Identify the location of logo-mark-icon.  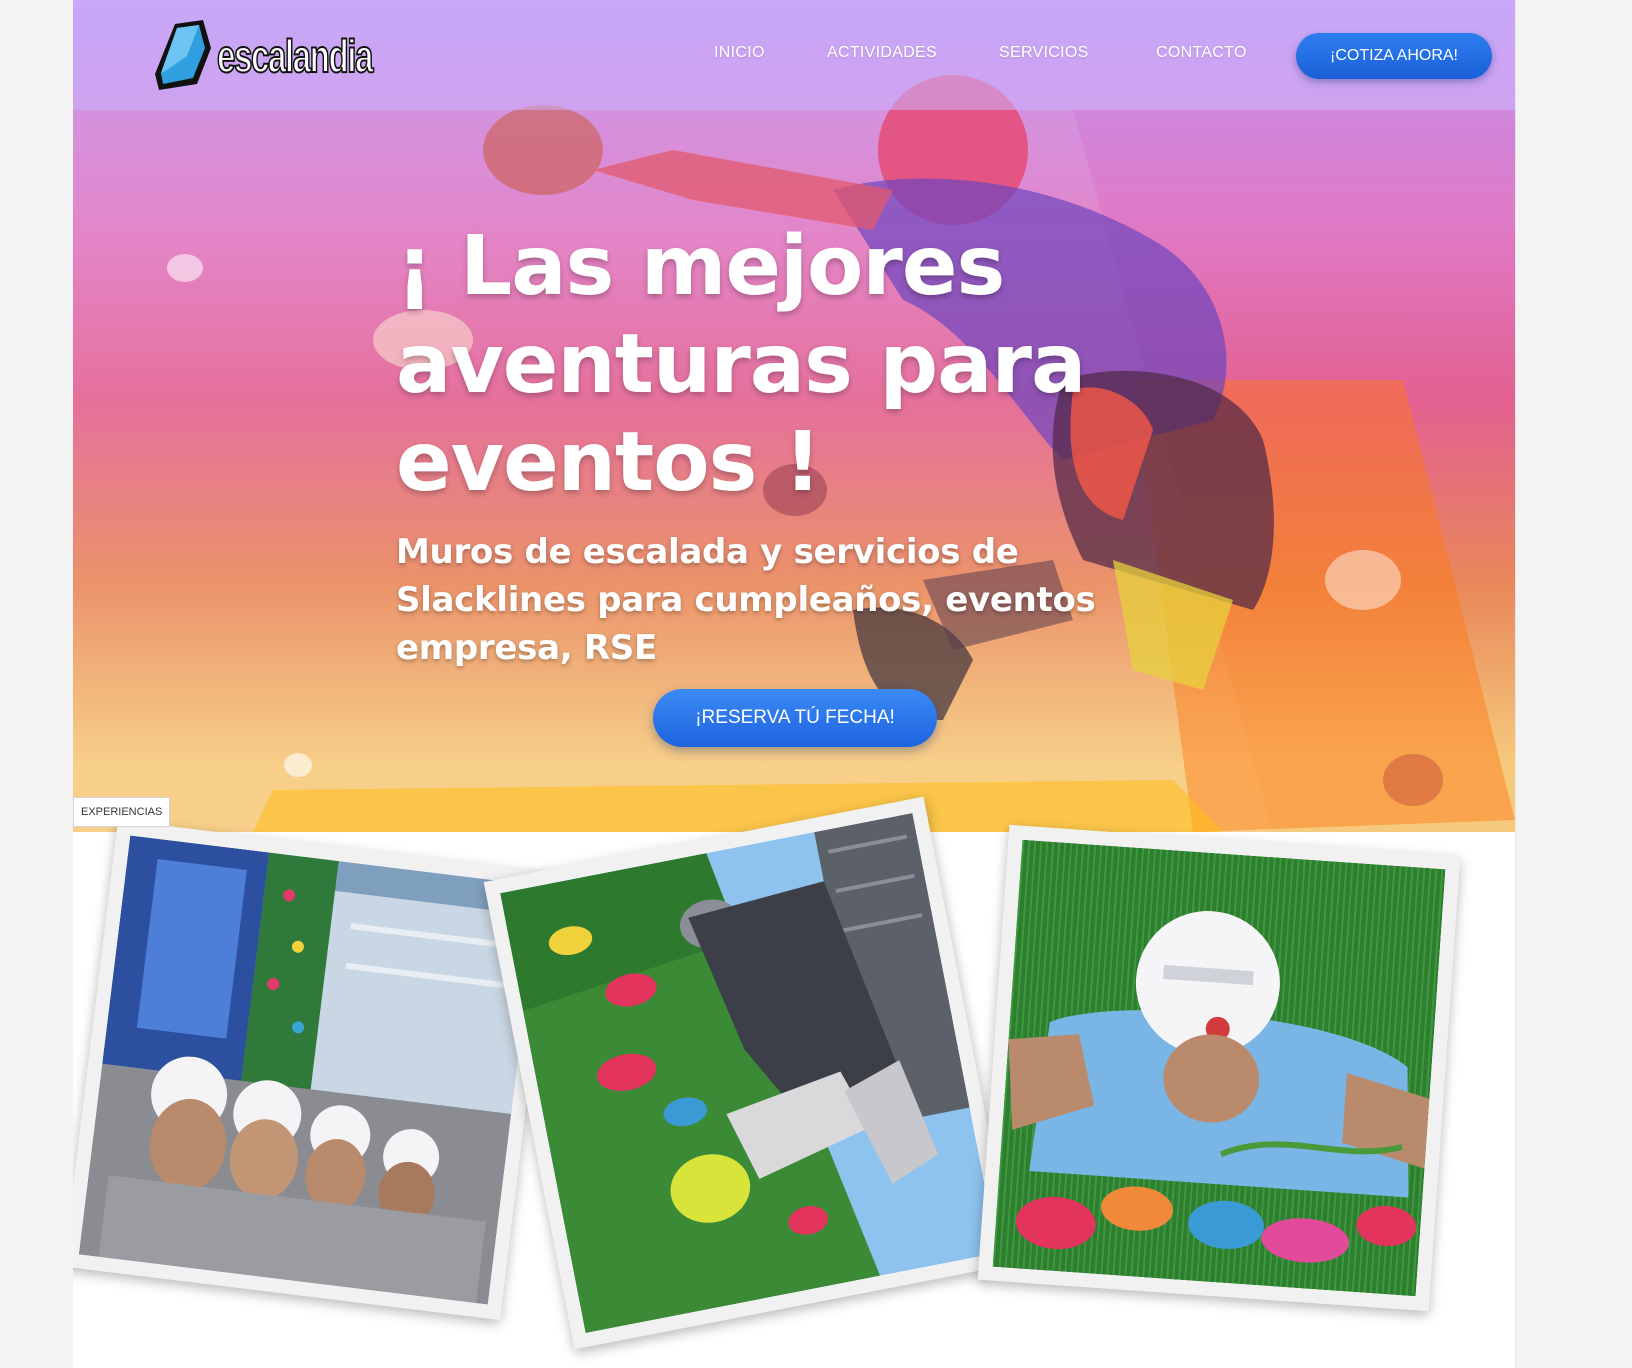
(183, 55).